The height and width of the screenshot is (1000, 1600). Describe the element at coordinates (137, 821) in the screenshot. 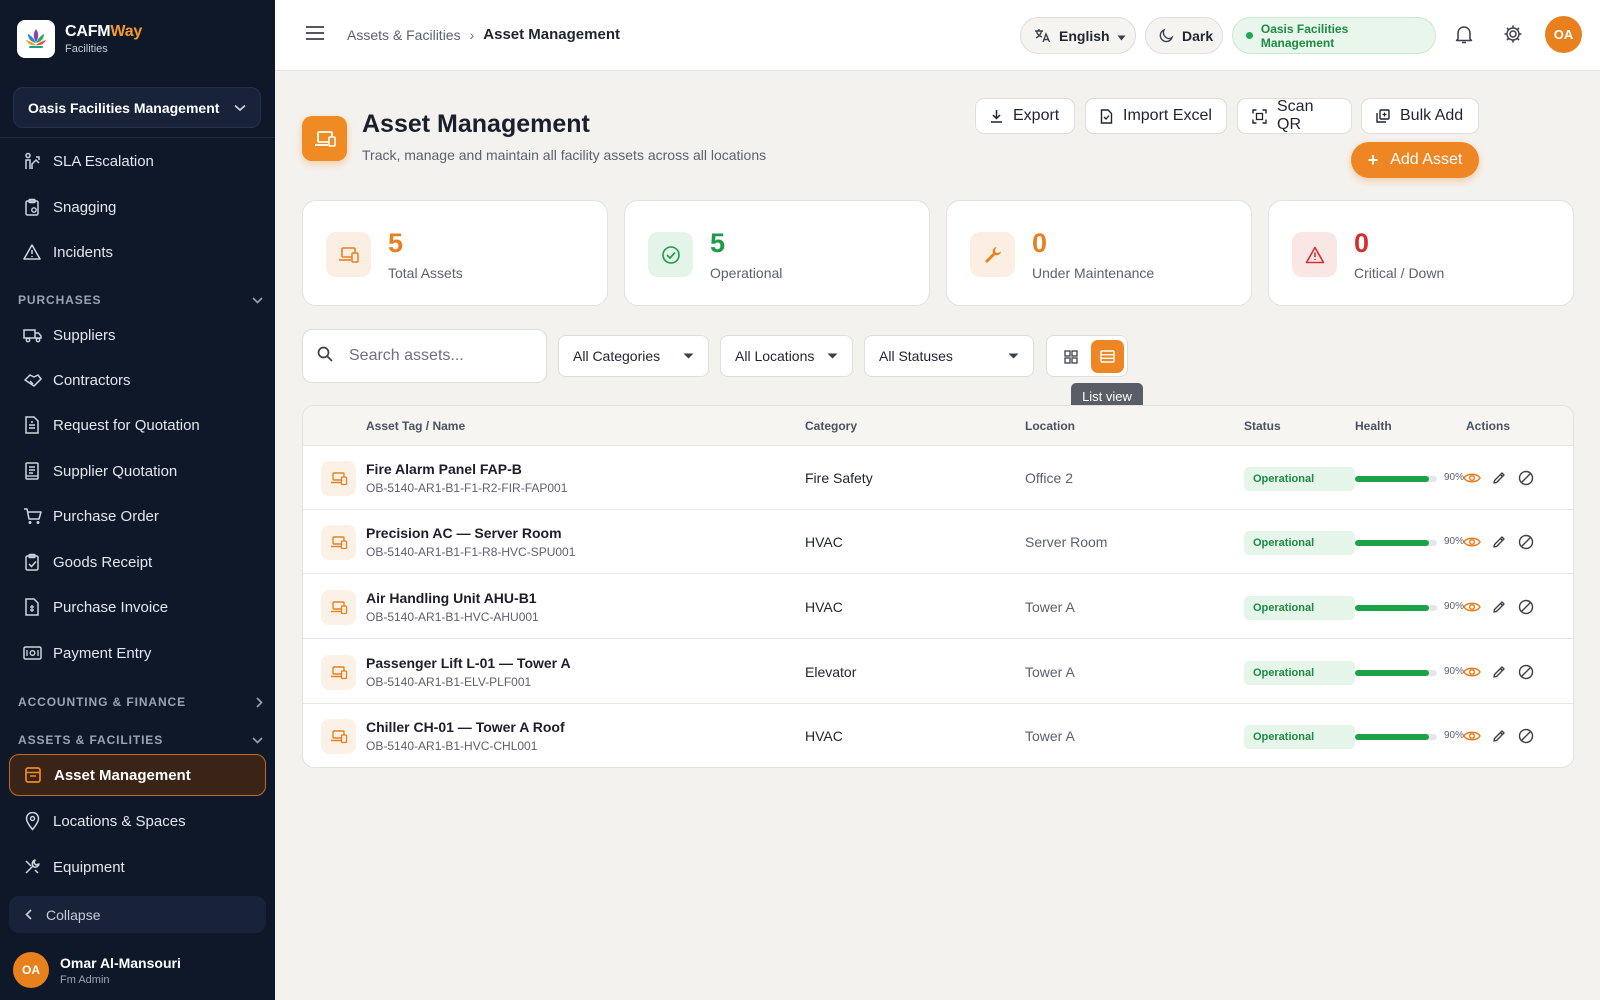

I see `sidebar-item-locations-spaces: Locations & Spaces` at that location.